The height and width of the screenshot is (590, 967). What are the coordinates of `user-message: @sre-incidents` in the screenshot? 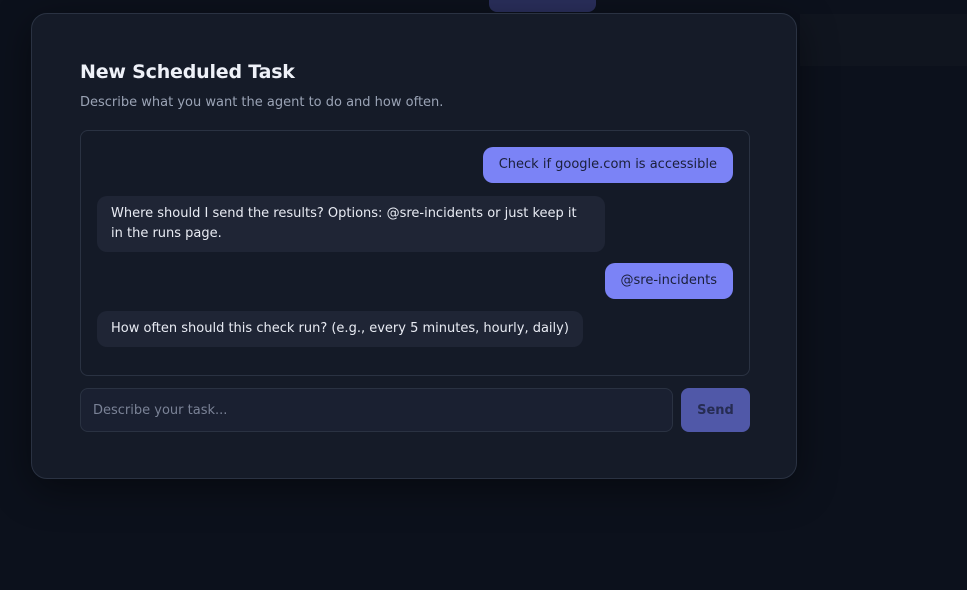 It's located at (668, 281).